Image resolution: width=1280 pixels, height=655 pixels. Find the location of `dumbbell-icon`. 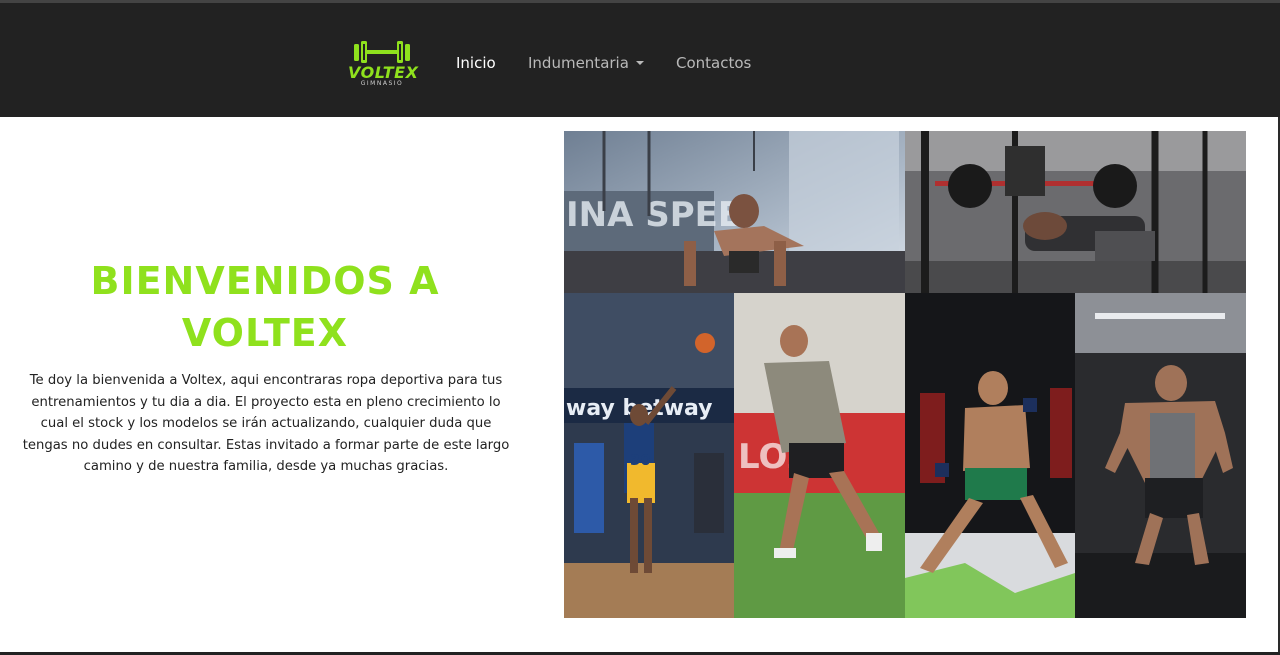

dumbbell-icon is located at coordinates (382, 52).